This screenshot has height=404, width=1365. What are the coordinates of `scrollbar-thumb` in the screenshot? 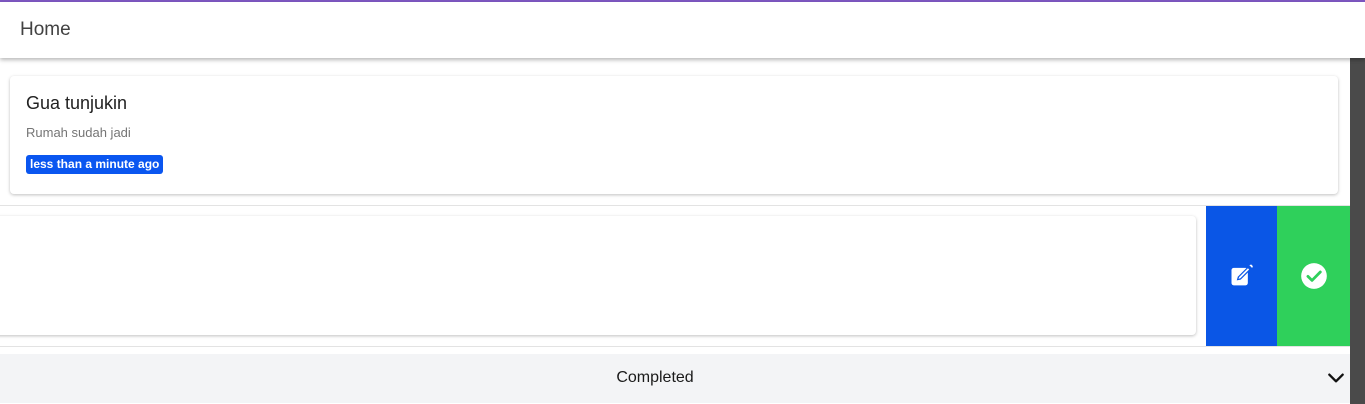 It's located at (1357, 231).